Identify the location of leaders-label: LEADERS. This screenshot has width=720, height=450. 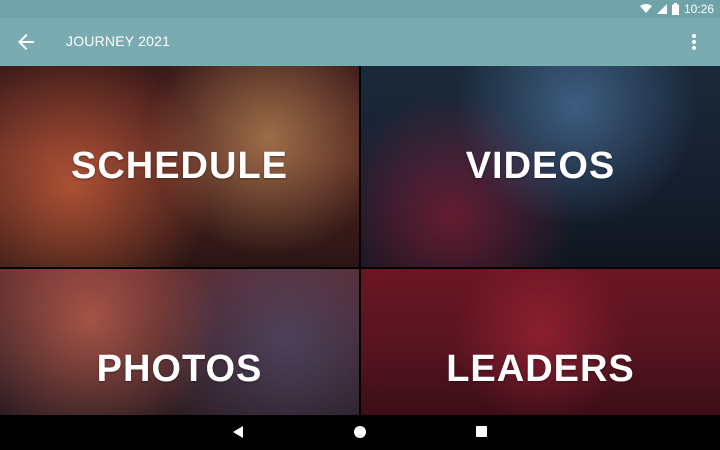
(540, 369).